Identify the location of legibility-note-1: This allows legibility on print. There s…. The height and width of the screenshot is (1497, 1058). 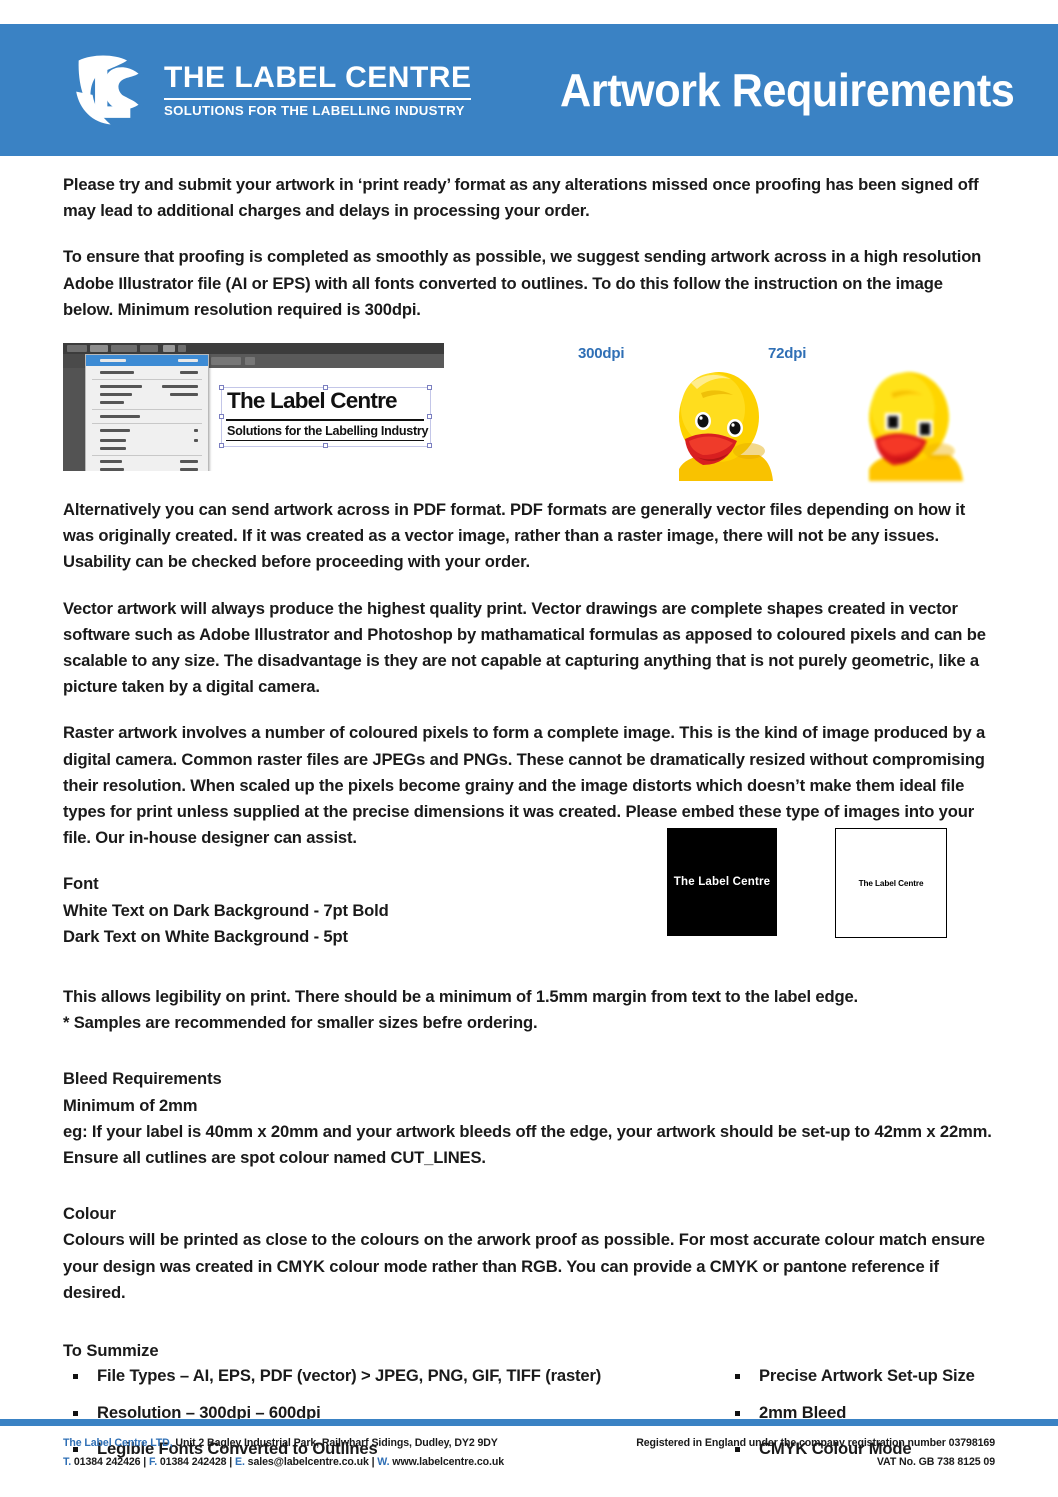
(460, 997).